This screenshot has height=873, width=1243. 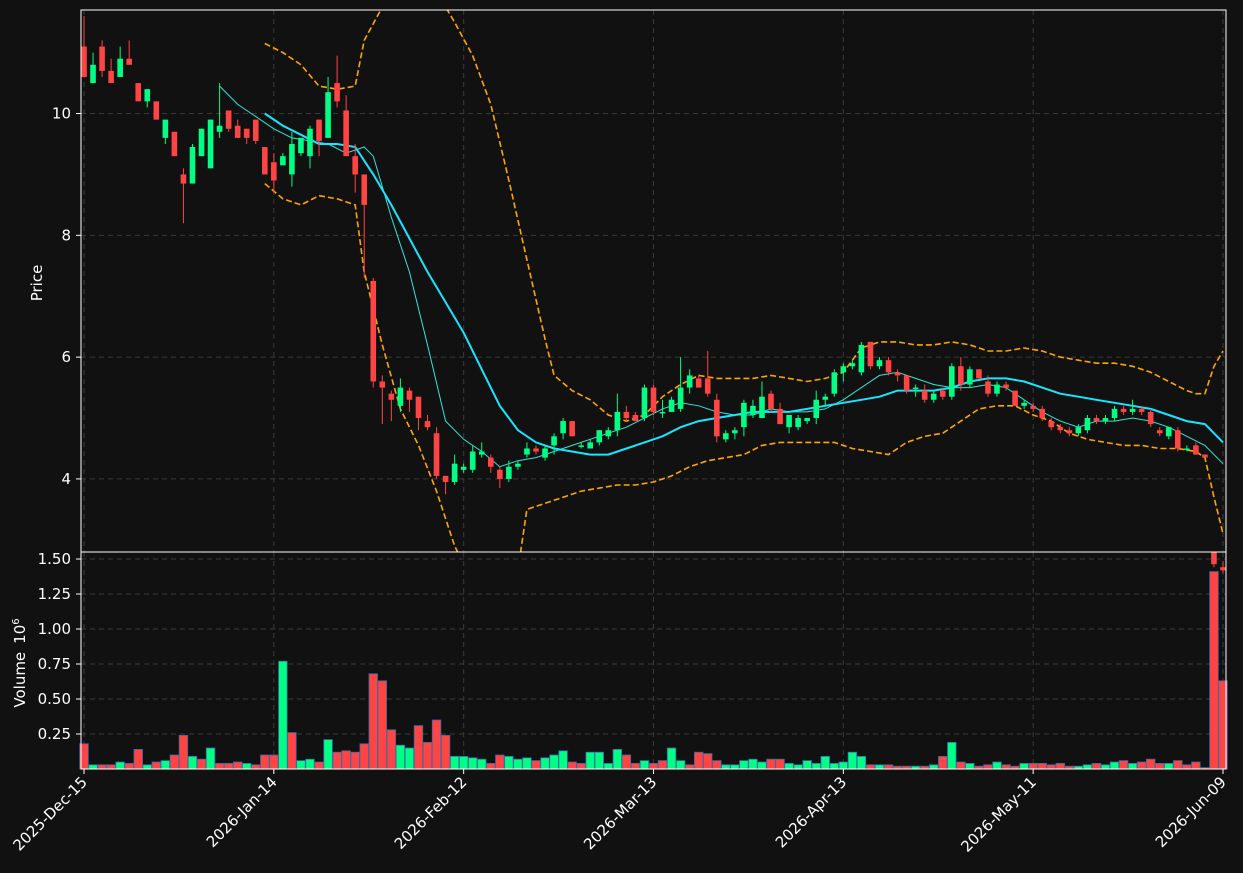 What do you see at coordinates (66, 479) in the screenshot?
I see `price-tick-label: 4` at bounding box center [66, 479].